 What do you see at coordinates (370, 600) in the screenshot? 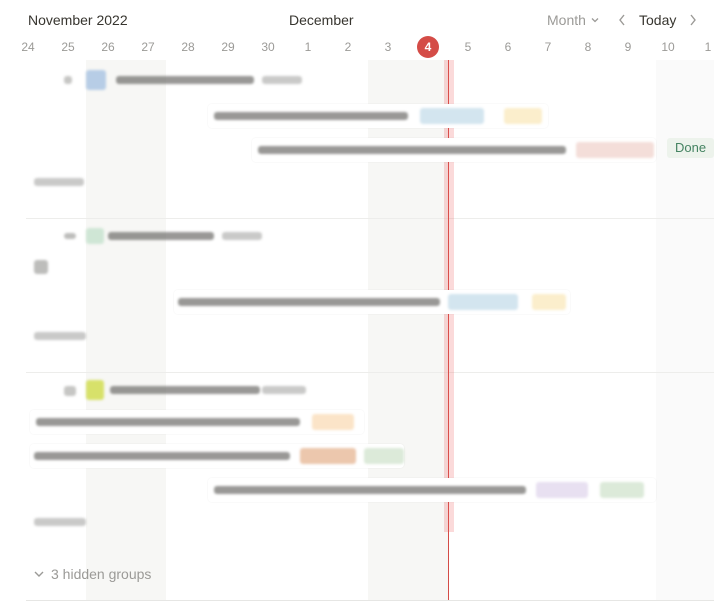
I see `timeline-bottom-border` at bounding box center [370, 600].